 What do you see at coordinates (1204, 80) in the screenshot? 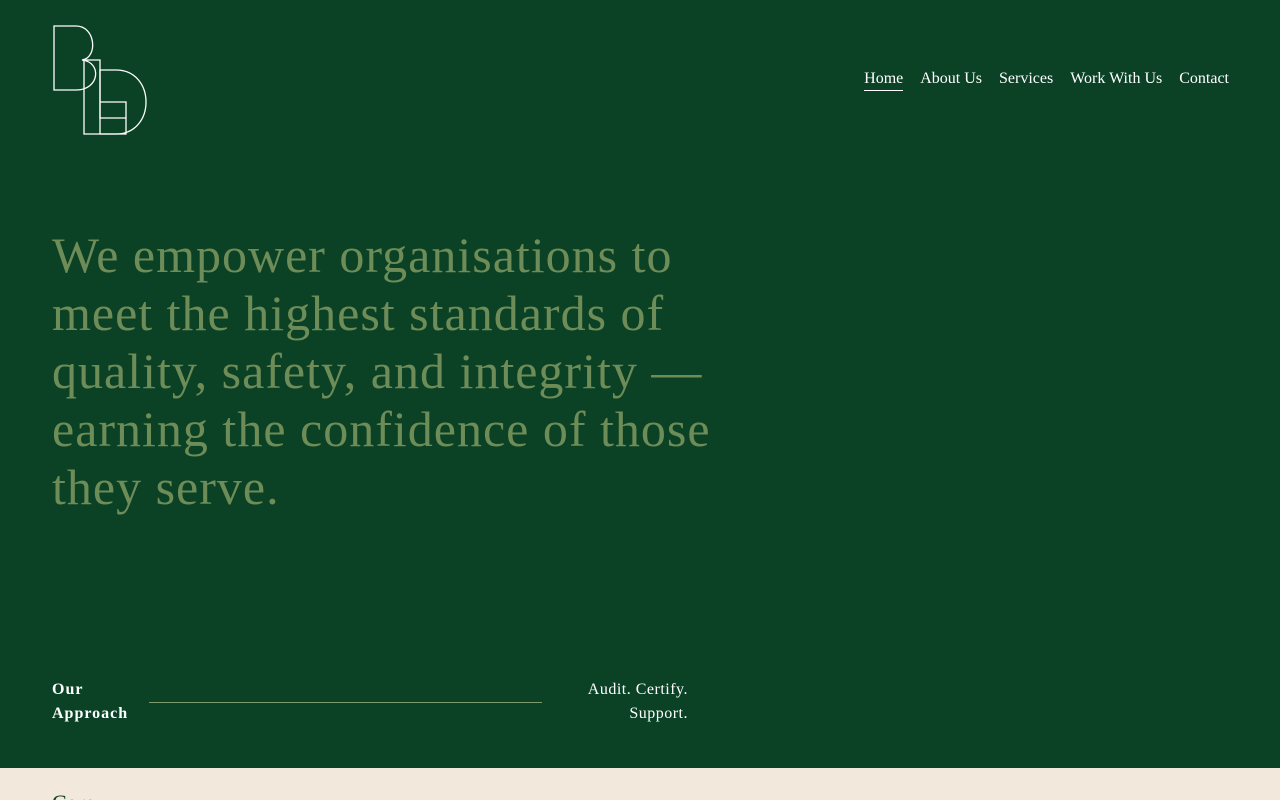
I see `nav-contact: Contact` at bounding box center [1204, 80].